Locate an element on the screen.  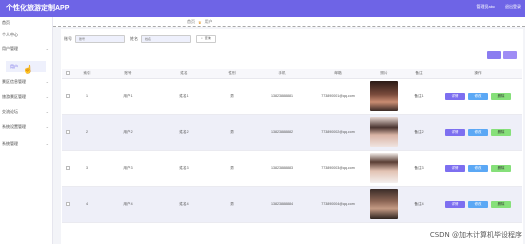
select-all-checkbox is located at coordinates (68, 72).